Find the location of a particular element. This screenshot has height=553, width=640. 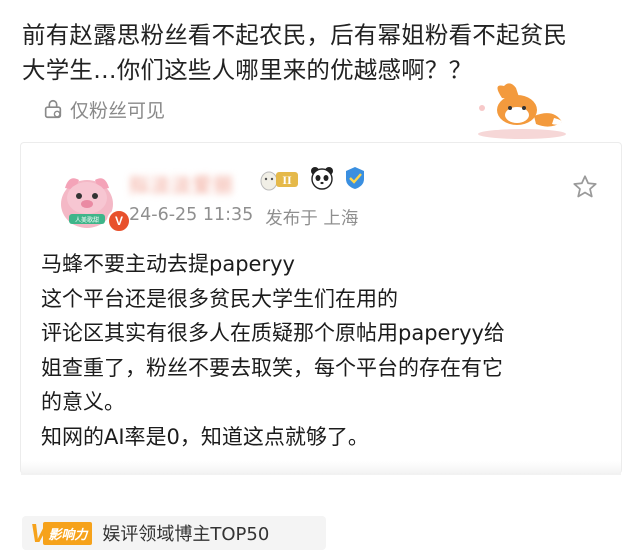

comment-time: 24-6-25 11:35 is located at coordinates (191, 215).